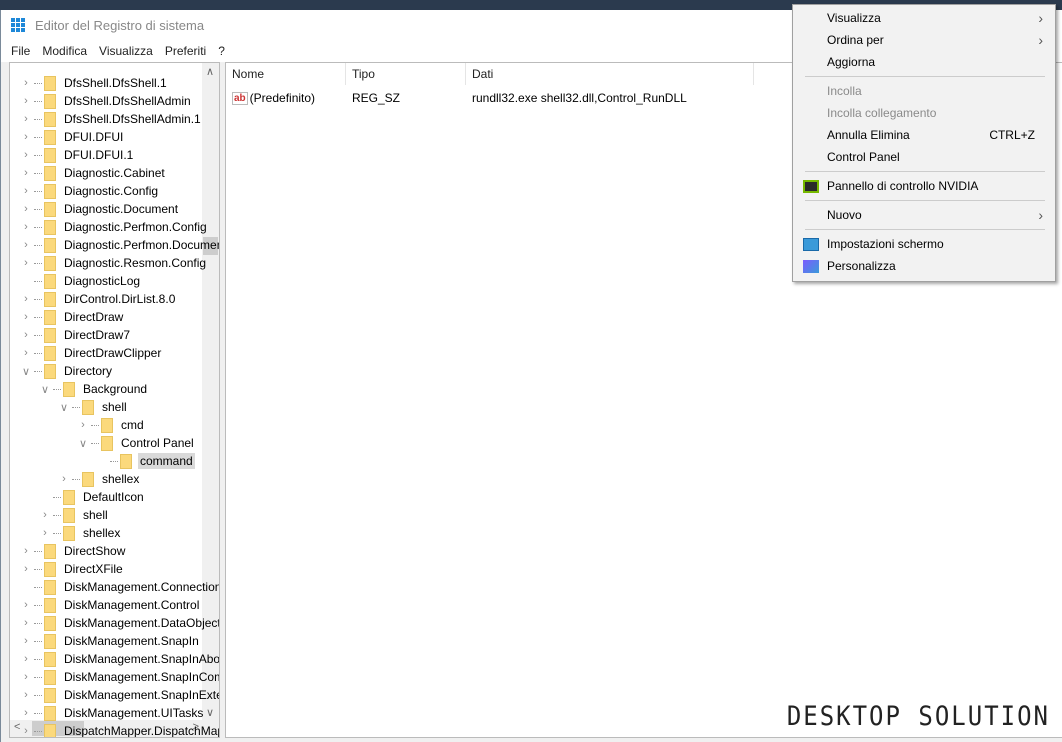 Image resolution: width=1062 pixels, height=742 pixels. I want to click on tree-item: › Diagnostic.Perfmon.Document, so click(119, 245).